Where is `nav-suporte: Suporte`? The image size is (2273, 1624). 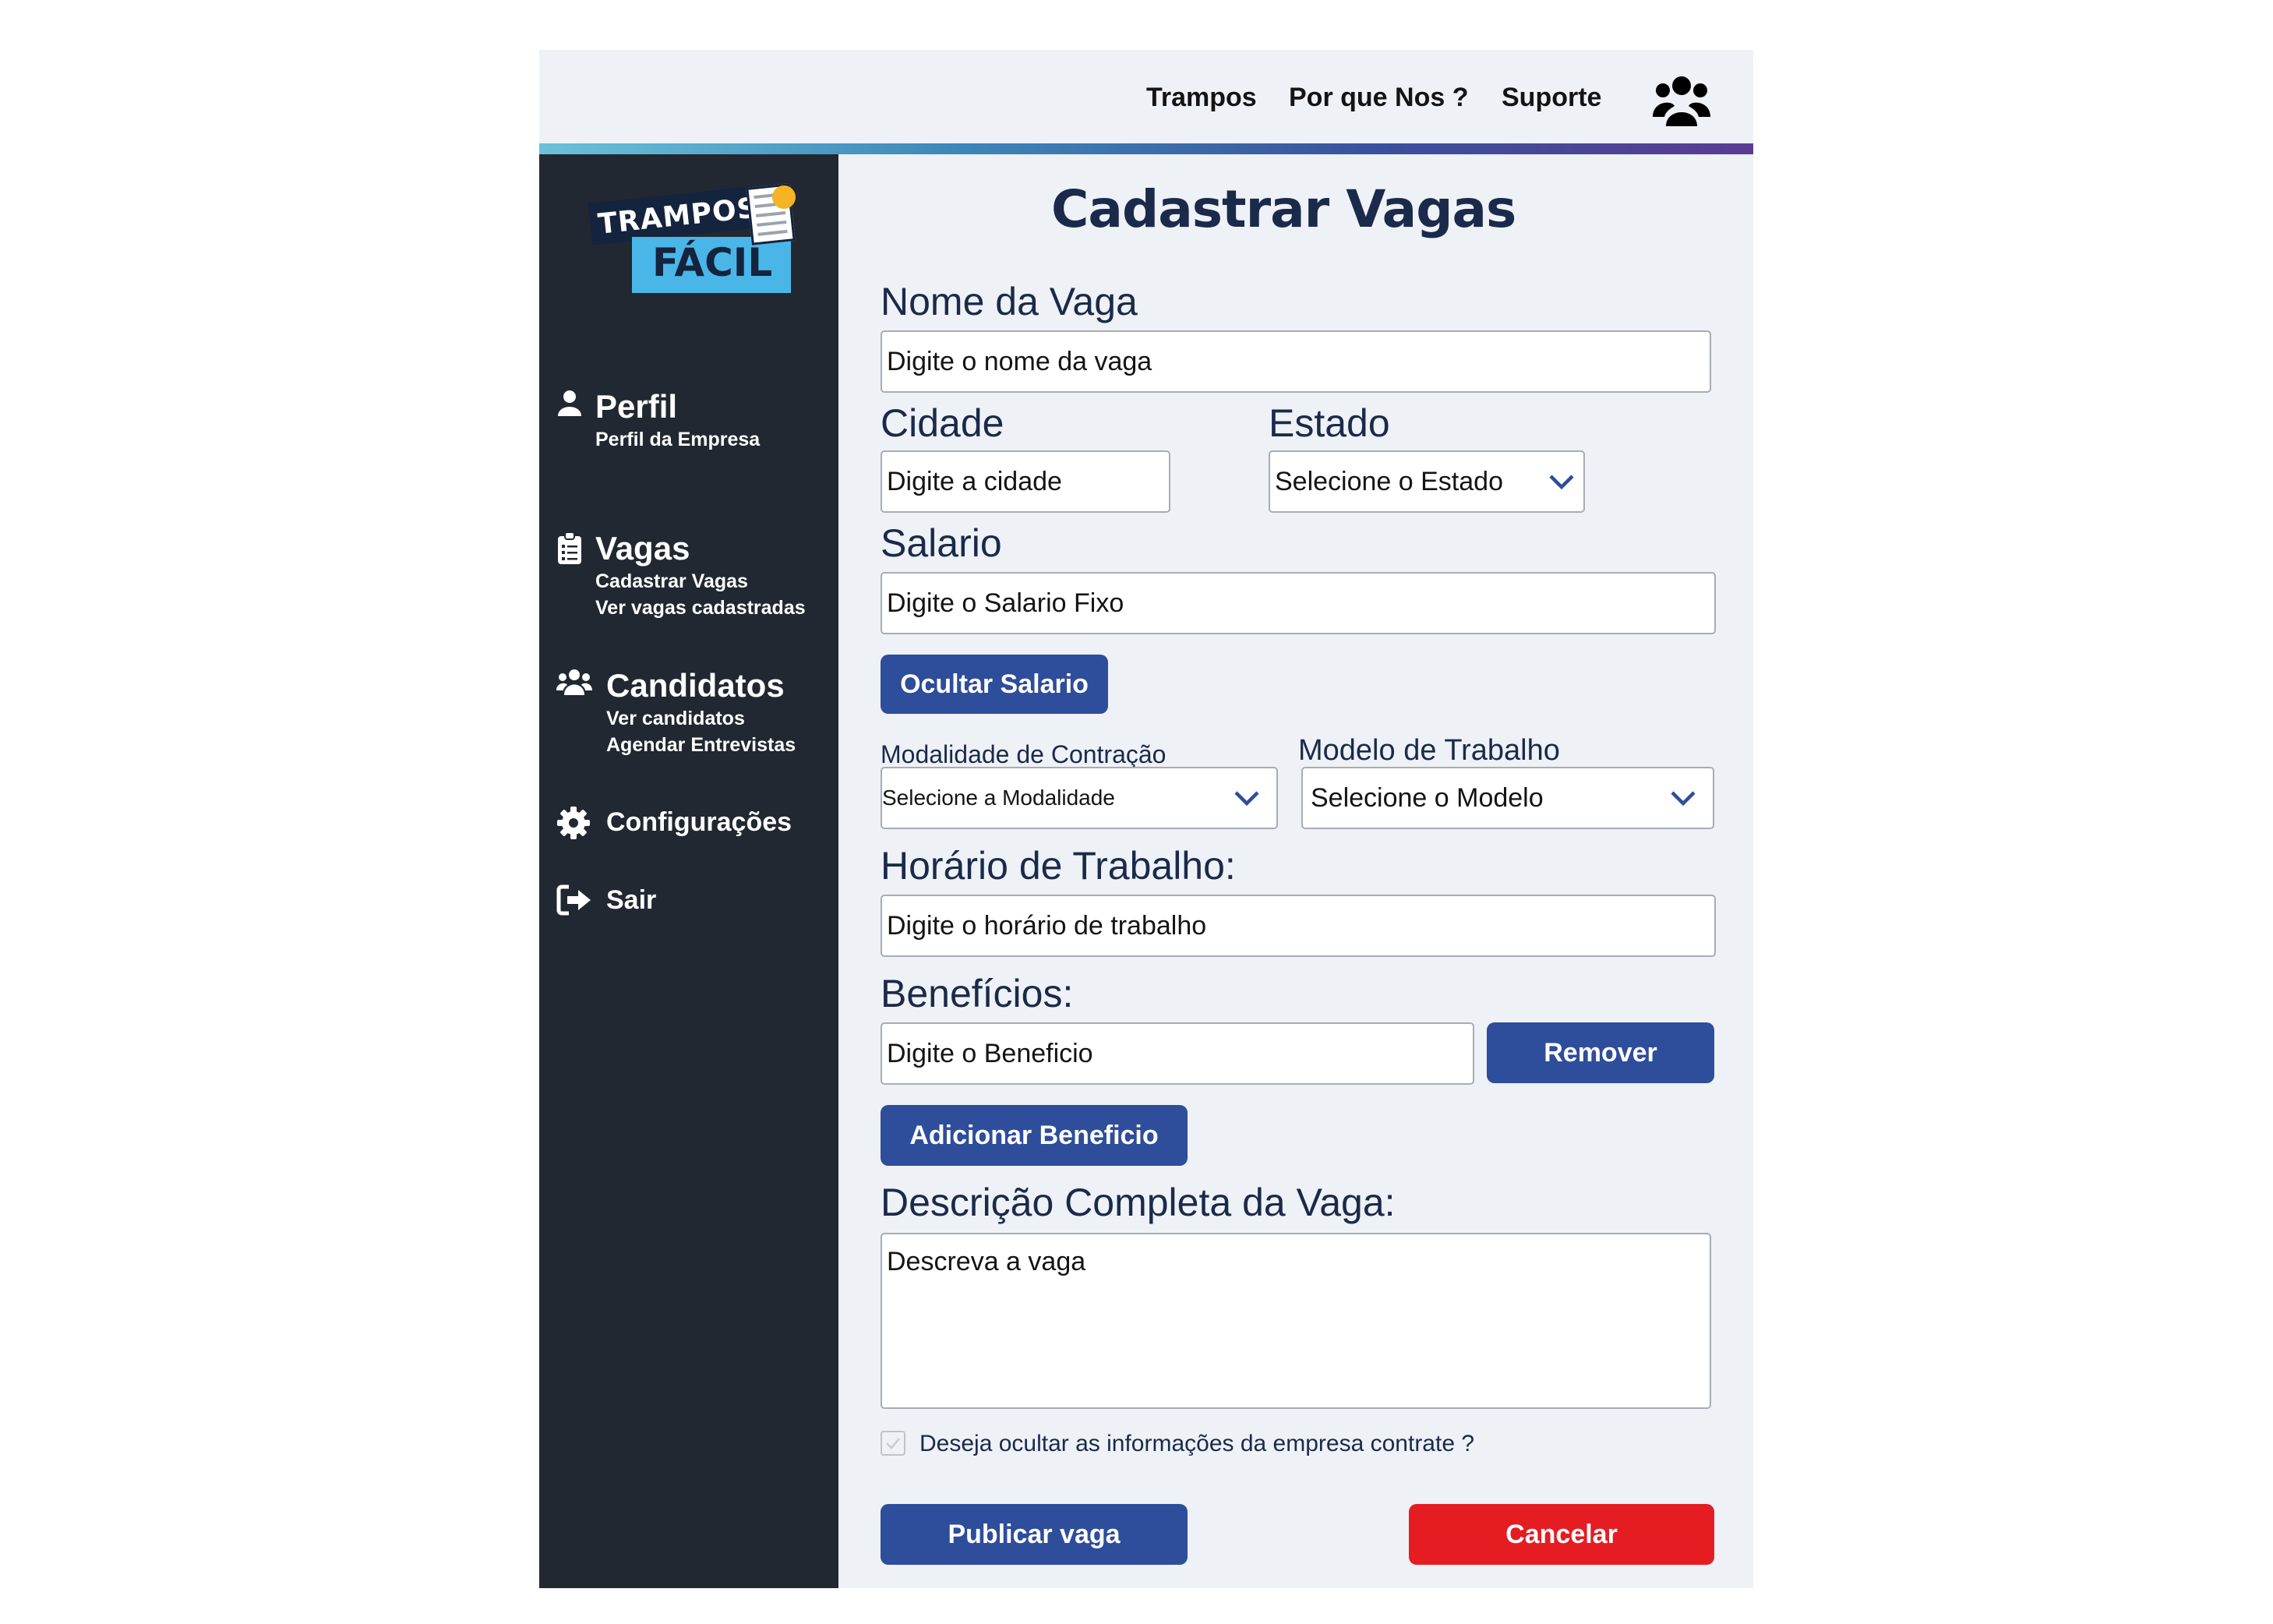
nav-suporte: Suporte is located at coordinates (1551, 98).